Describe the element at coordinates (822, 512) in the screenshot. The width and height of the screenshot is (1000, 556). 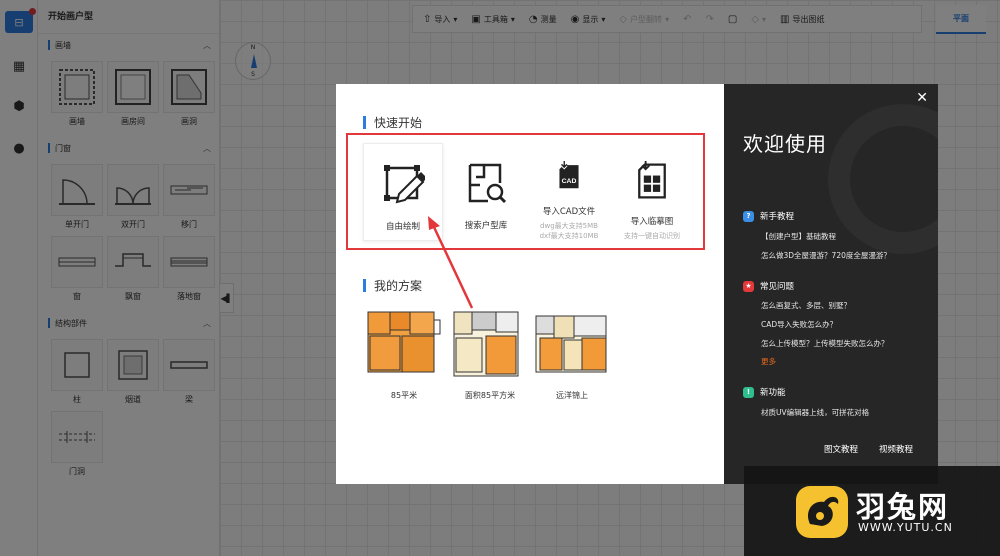
I see `rabbit-logo-icon` at that location.